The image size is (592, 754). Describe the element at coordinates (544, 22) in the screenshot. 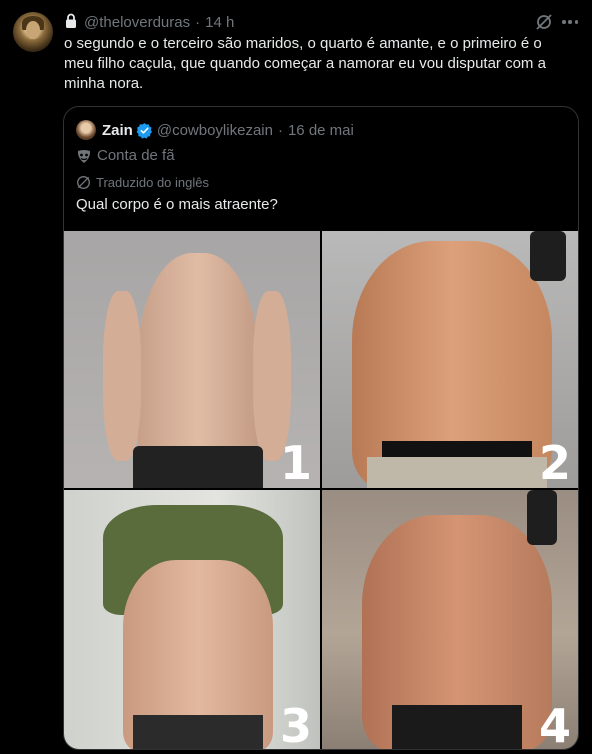

I see `grok-icon` at that location.